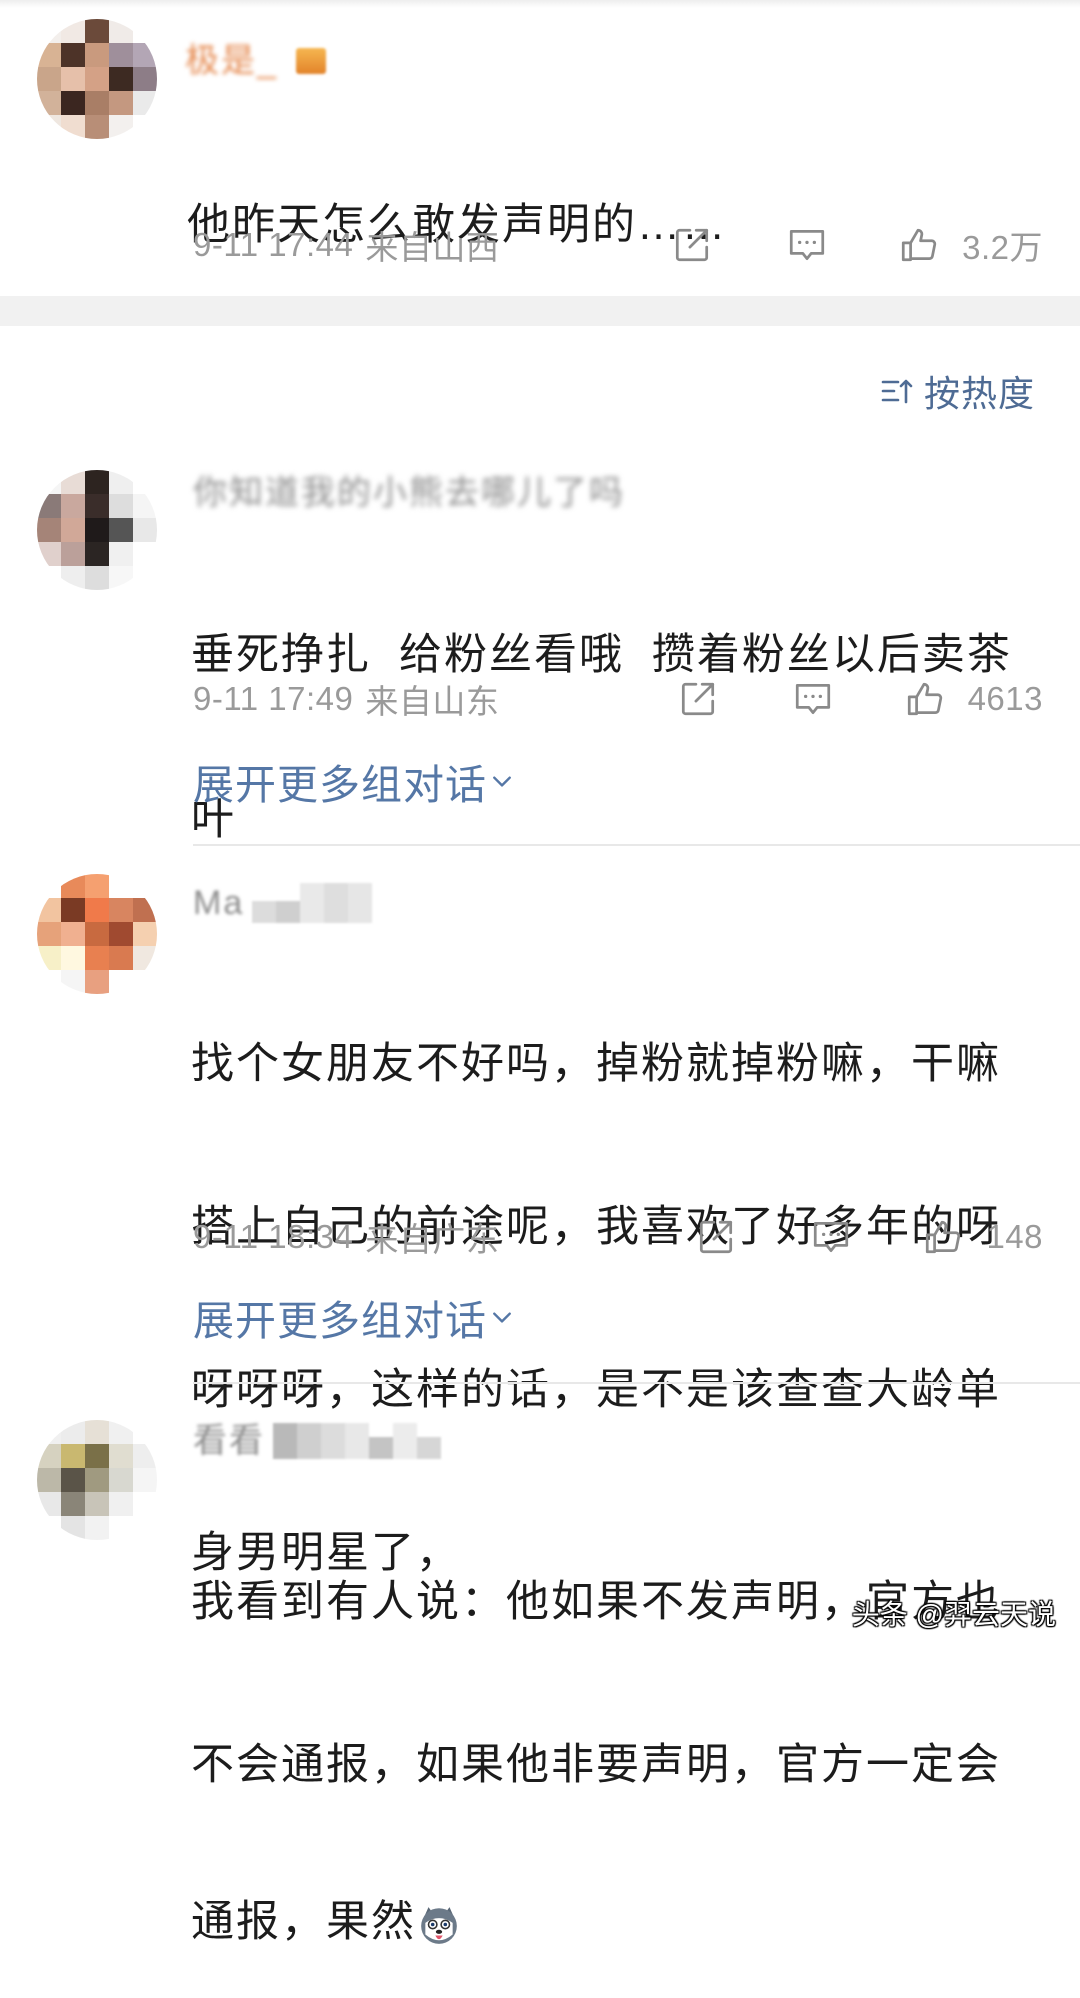  What do you see at coordinates (596, 1765) in the screenshot?
I see `comment-line: 不会通报，如果他非要声明，官方一定会` at bounding box center [596, 1765].